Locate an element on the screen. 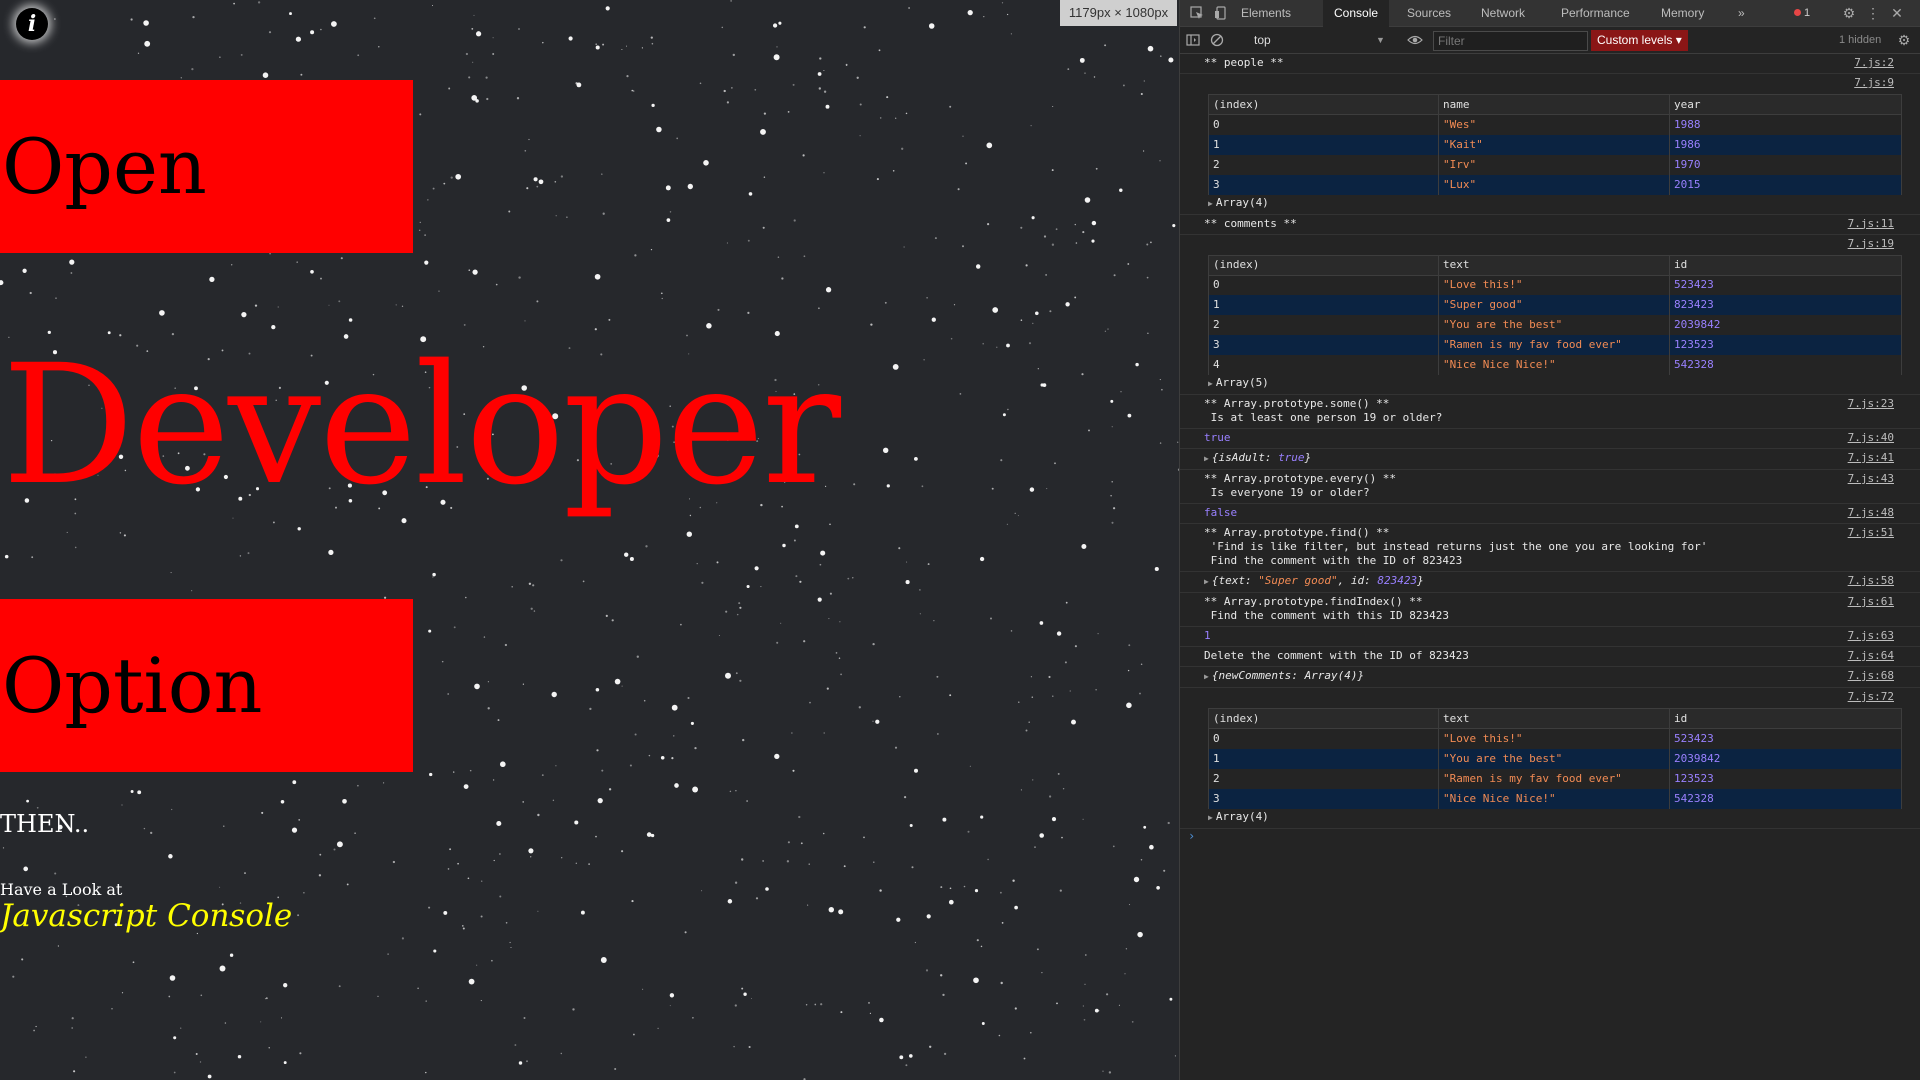 The height and width of the screenshot is (1080, 1920). sidebar-toggle-icon is located at coordinates (1193, 40).